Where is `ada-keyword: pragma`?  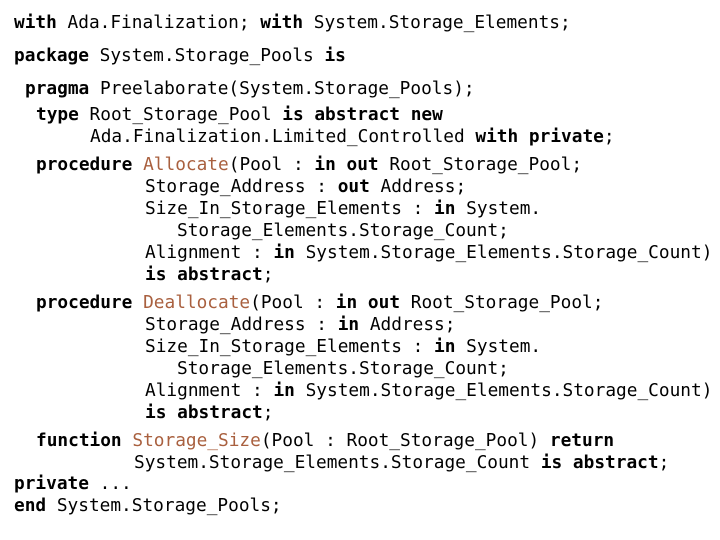 ada-keyword: pragma is located at coordinates (57, 88).